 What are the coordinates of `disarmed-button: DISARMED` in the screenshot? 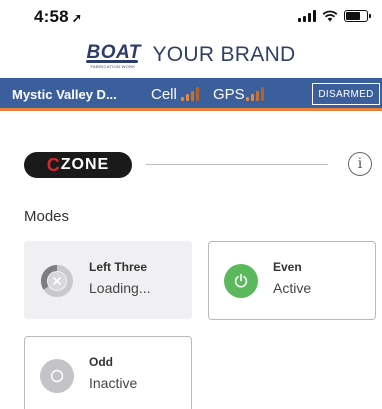 It's located at (346, 94).